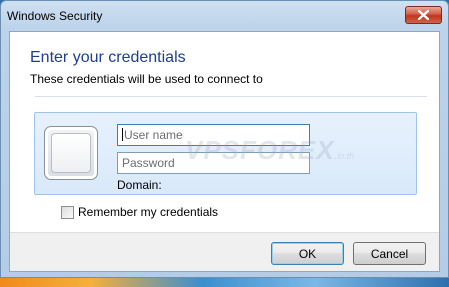 Image resolution: width=449 pixels, height=287 pixels. Describe the element at coordinates (224, 16) in the screenshot. I see `title-bar: Windows Security` at that location.